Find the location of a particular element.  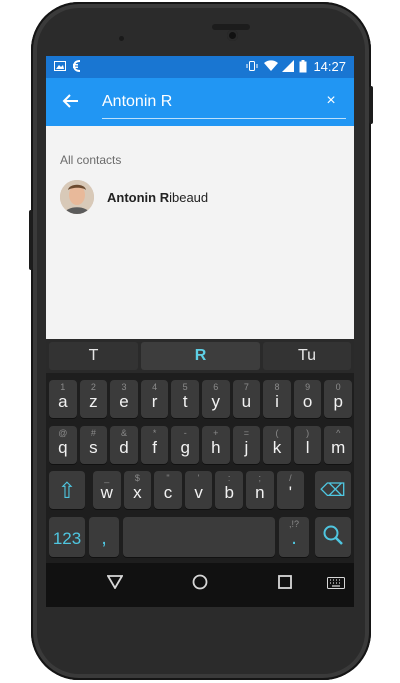

letter-key-alt: ( is located at coordinates (277, 433).